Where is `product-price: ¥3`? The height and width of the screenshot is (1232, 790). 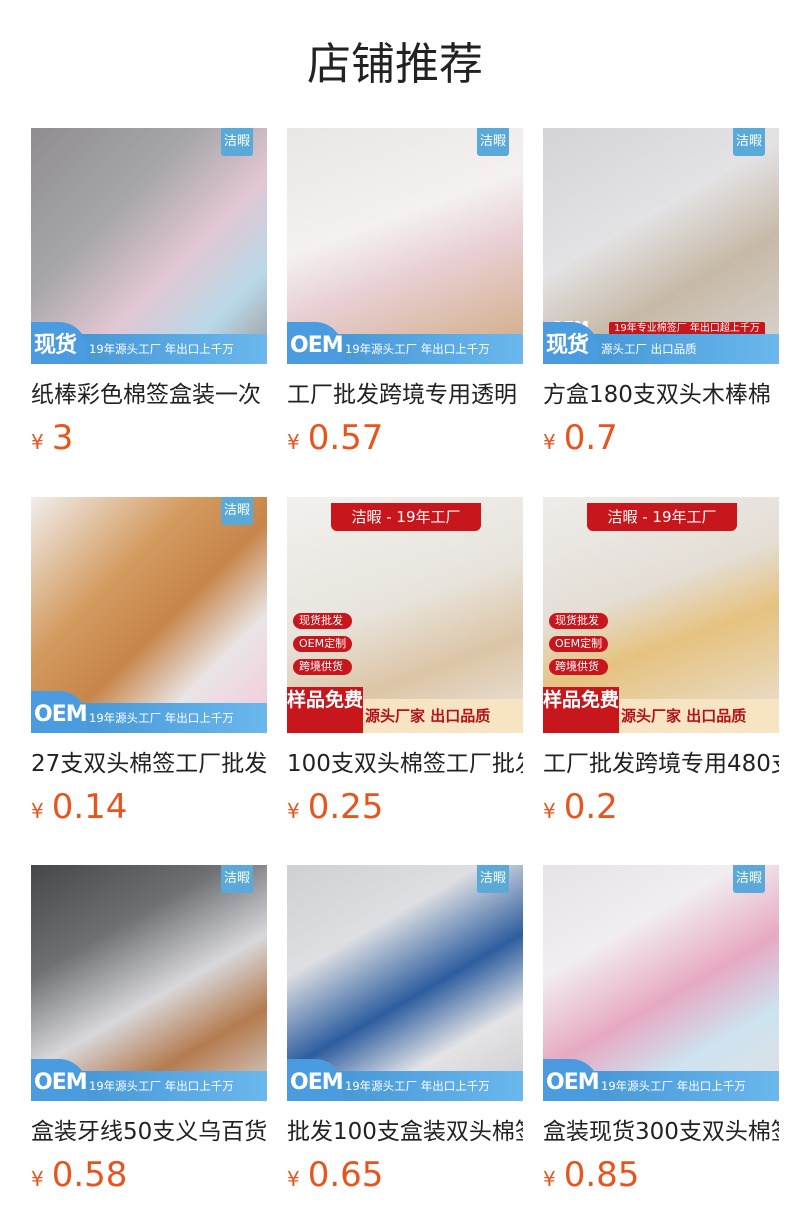
product-price: ¥3 is located at coordinates (52, 438).